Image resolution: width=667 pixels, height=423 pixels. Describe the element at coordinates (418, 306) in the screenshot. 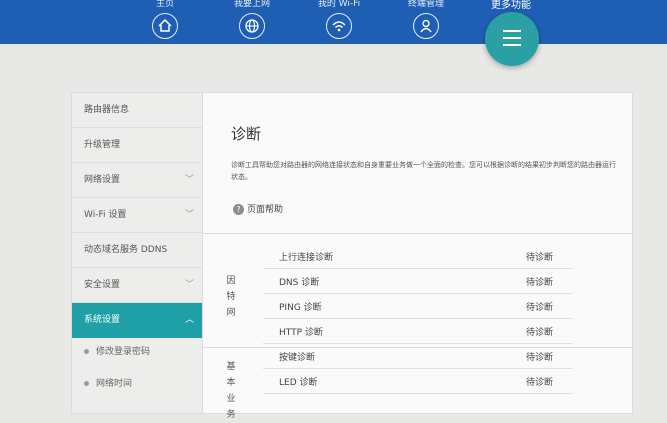

I see `table-row: PING 诊断 待诊断` at that location.